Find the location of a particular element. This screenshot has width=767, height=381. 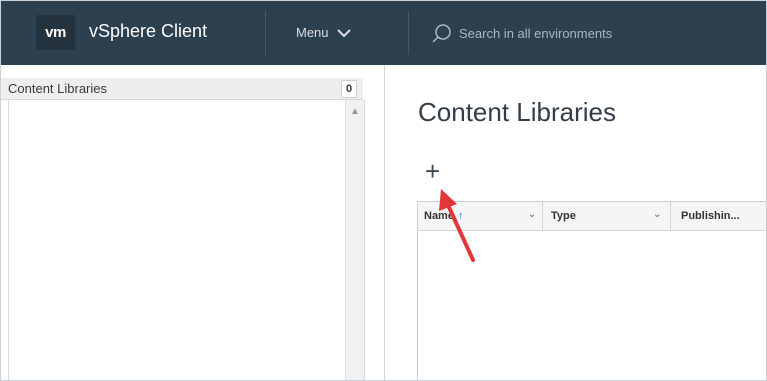

chevron-down-icon is located at coordinates (343, 32).